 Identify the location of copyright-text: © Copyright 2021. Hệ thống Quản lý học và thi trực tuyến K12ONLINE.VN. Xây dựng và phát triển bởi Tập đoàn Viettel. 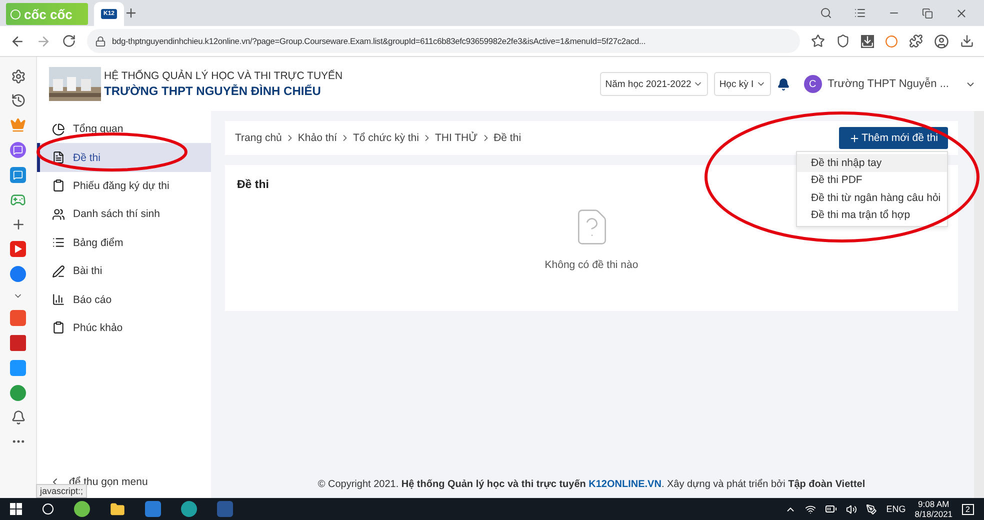
(591, 484).